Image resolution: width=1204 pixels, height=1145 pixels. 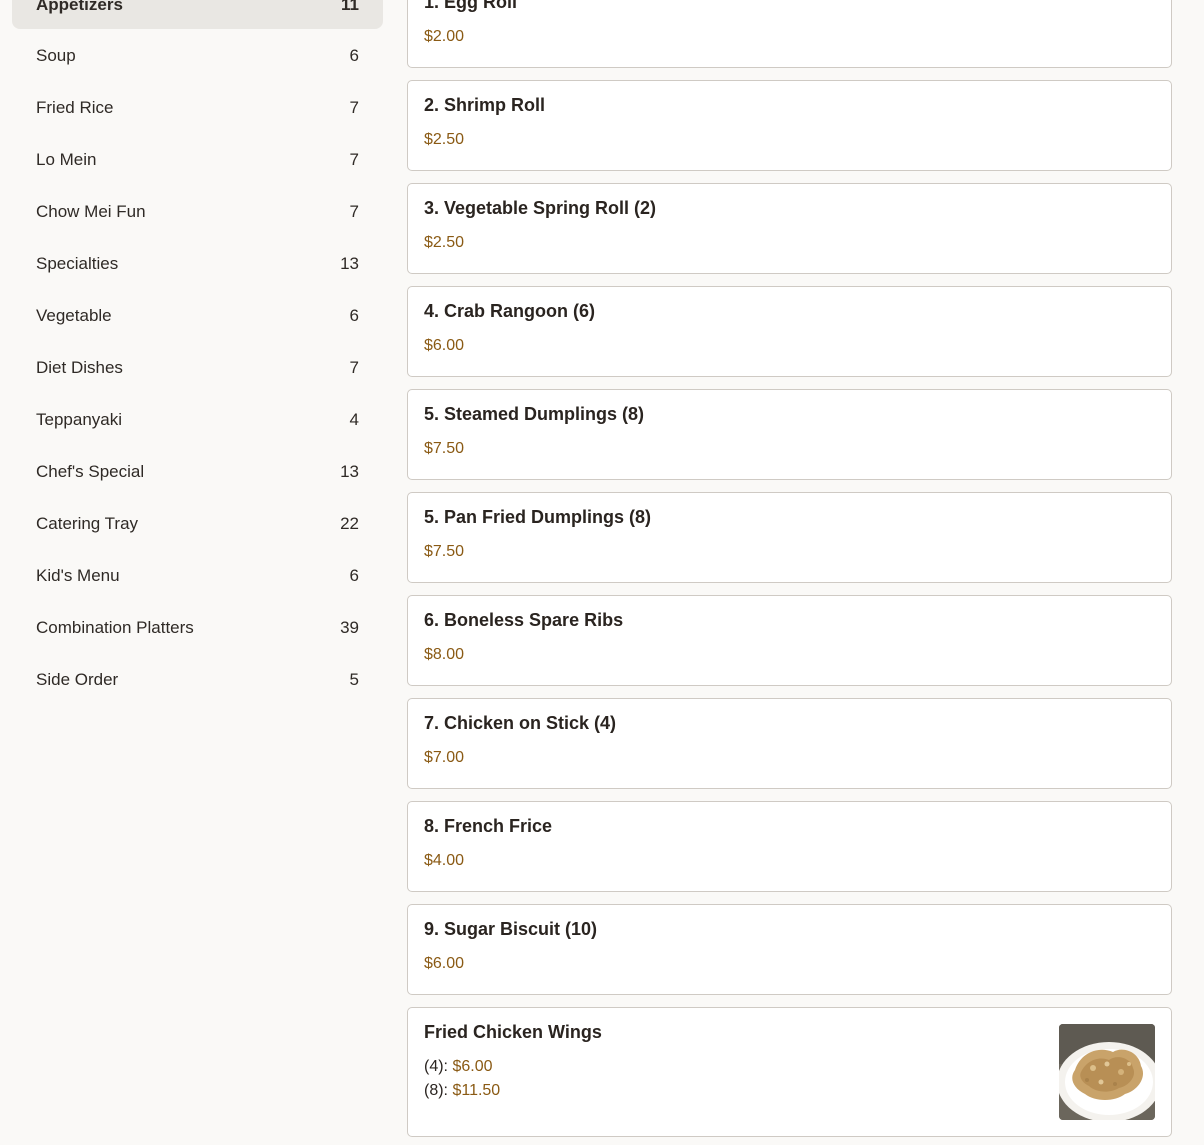 What do you see at coordinates (90, 471) in the screenshot?
I see `category-label: Chef's Special` at bounding box center [90, 471].